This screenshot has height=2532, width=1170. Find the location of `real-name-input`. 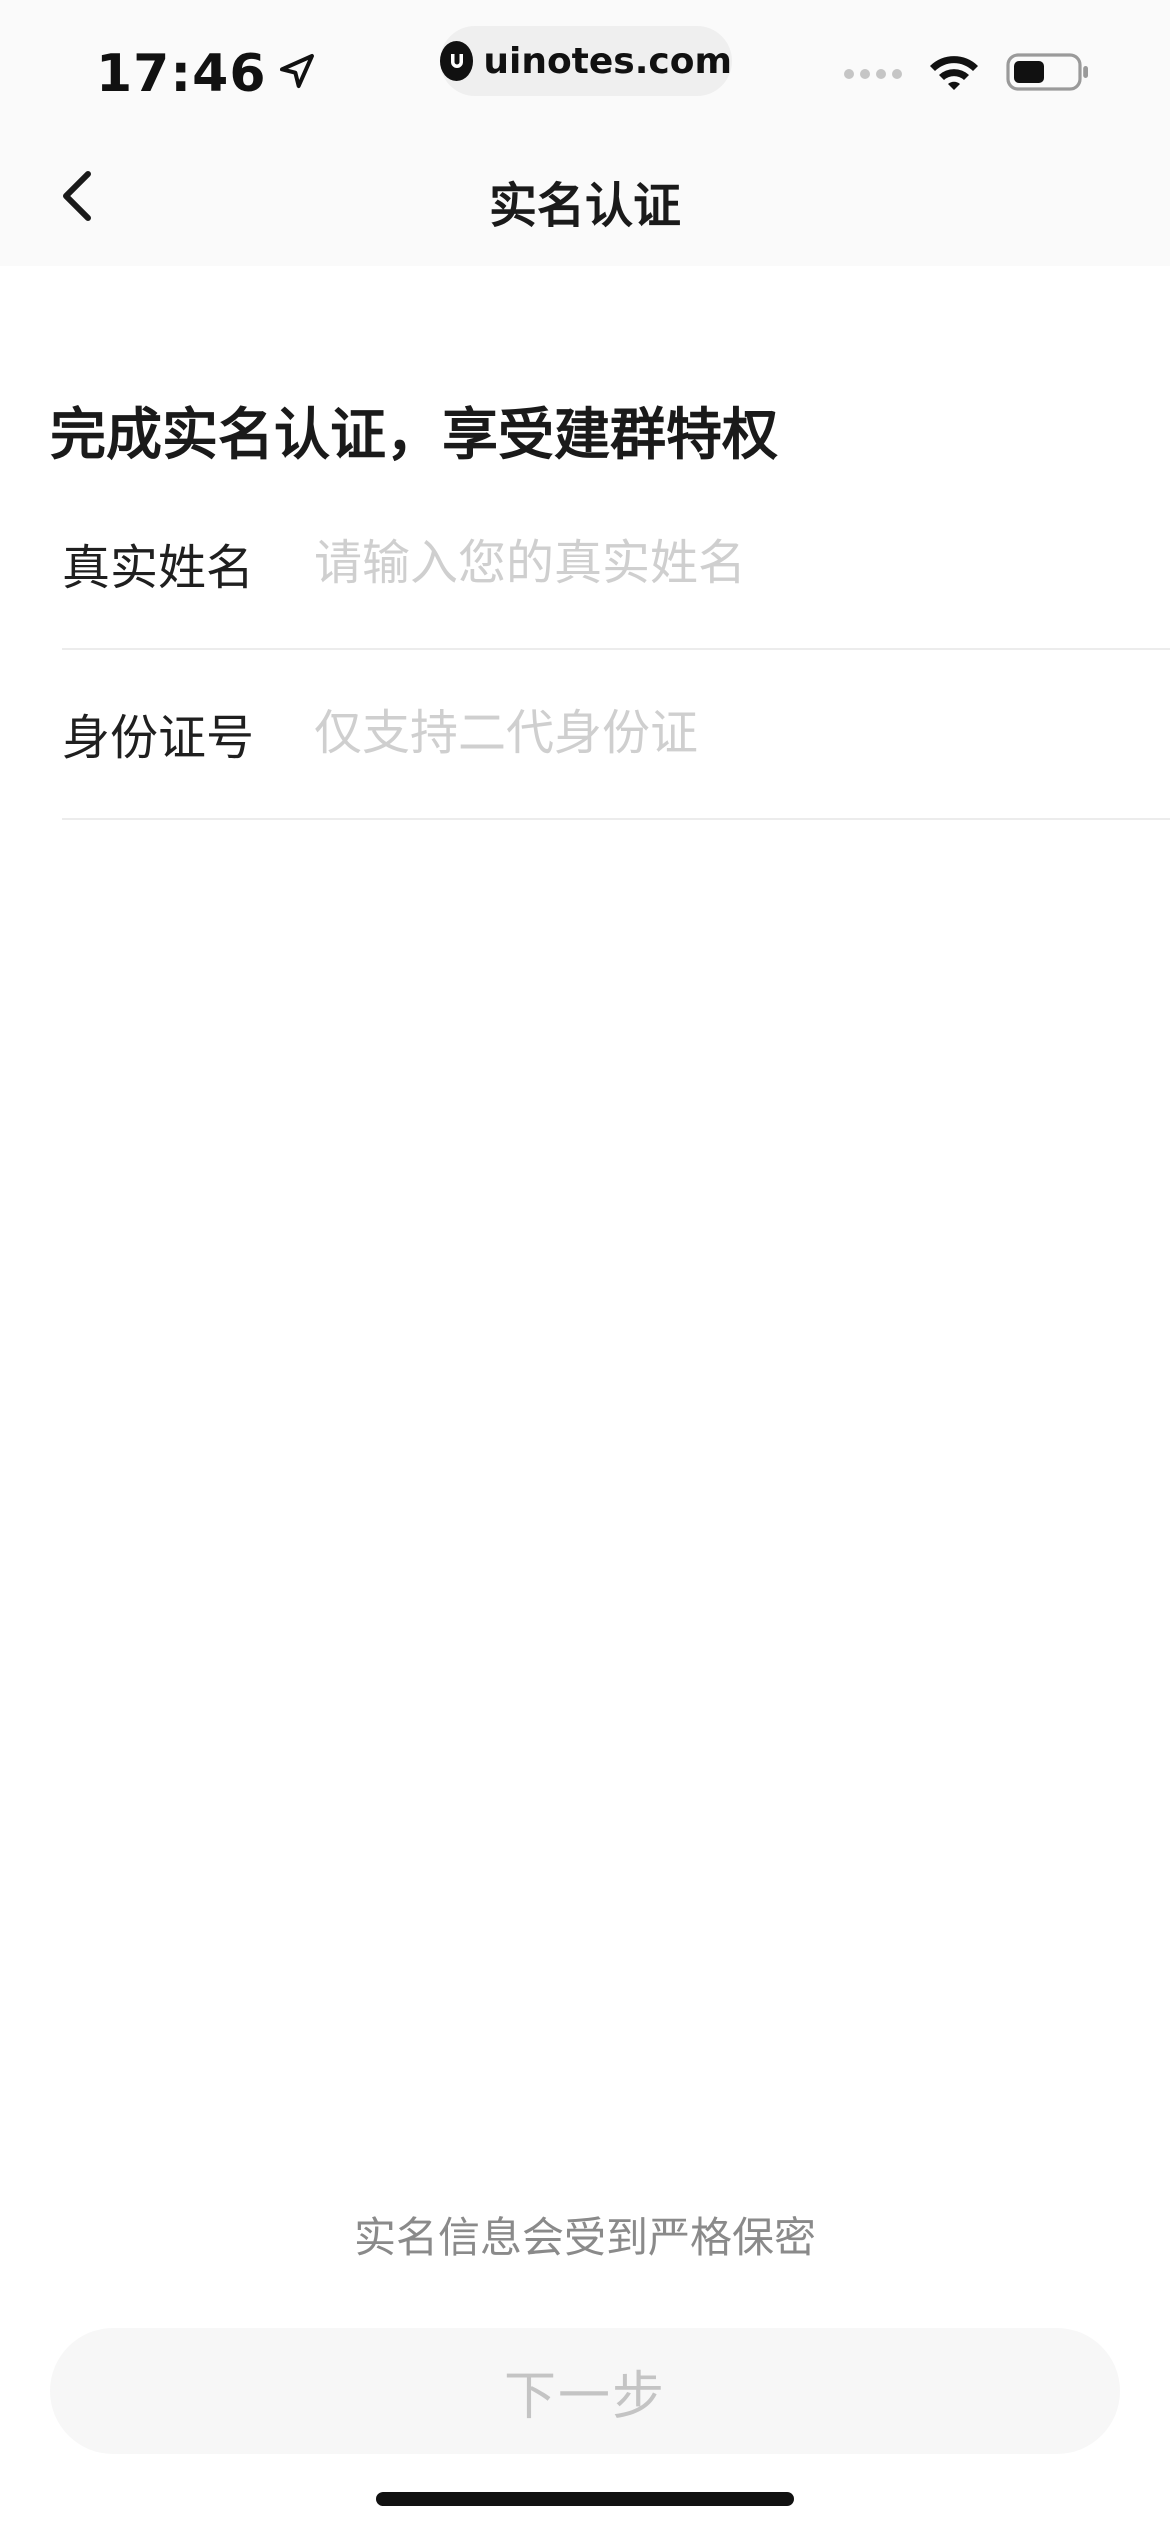

real-name-input is located at coordinates (742, 563).